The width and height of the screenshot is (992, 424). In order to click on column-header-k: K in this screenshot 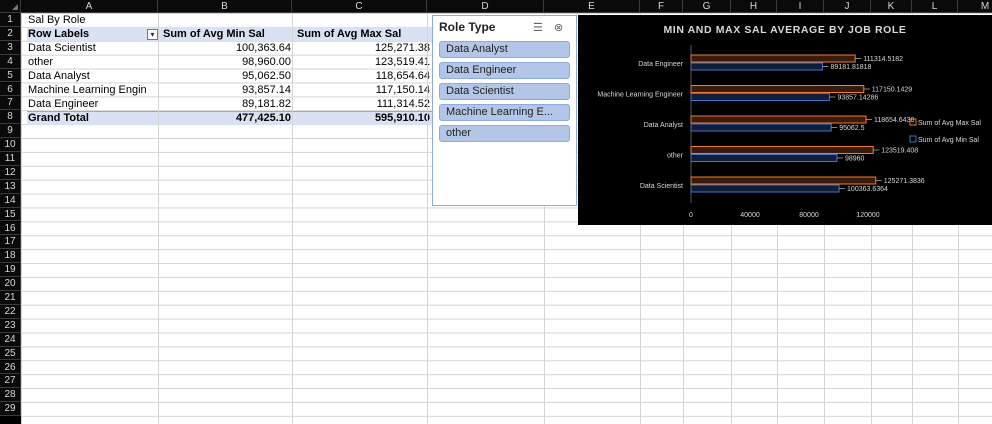, I will do `click(891, 6)`.